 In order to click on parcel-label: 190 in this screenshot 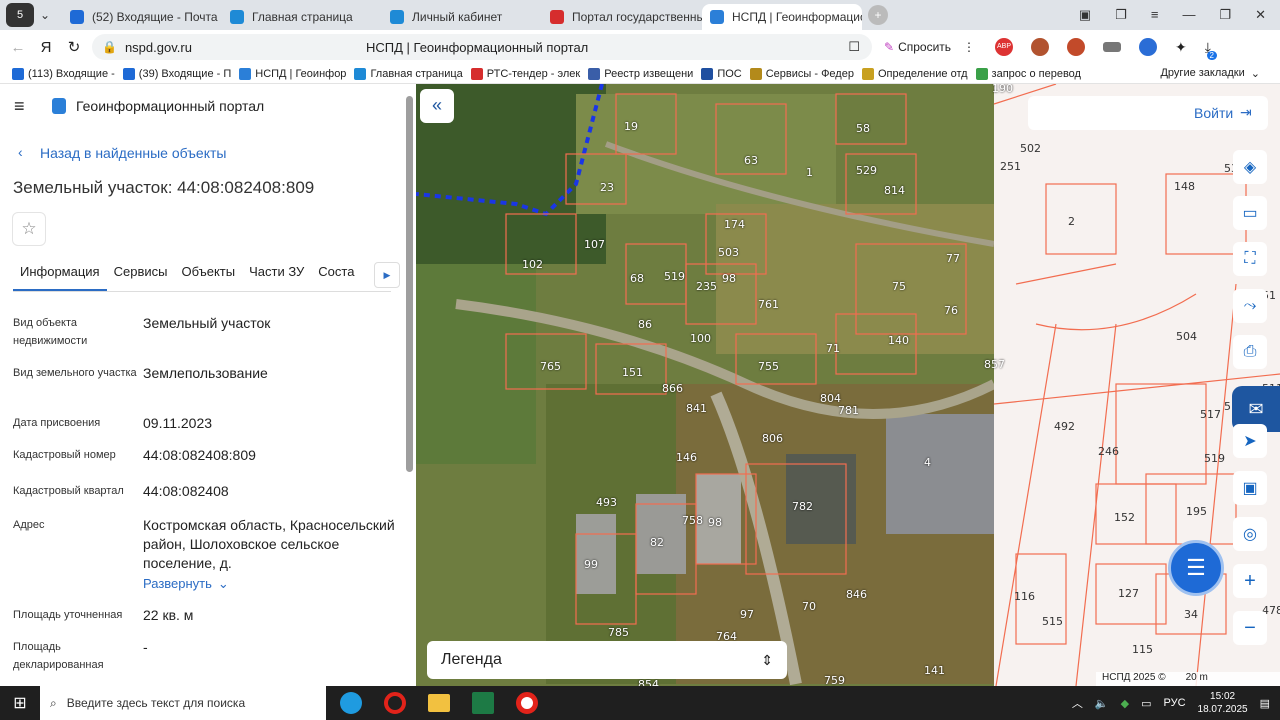, I will do `click(1002, 89)`.